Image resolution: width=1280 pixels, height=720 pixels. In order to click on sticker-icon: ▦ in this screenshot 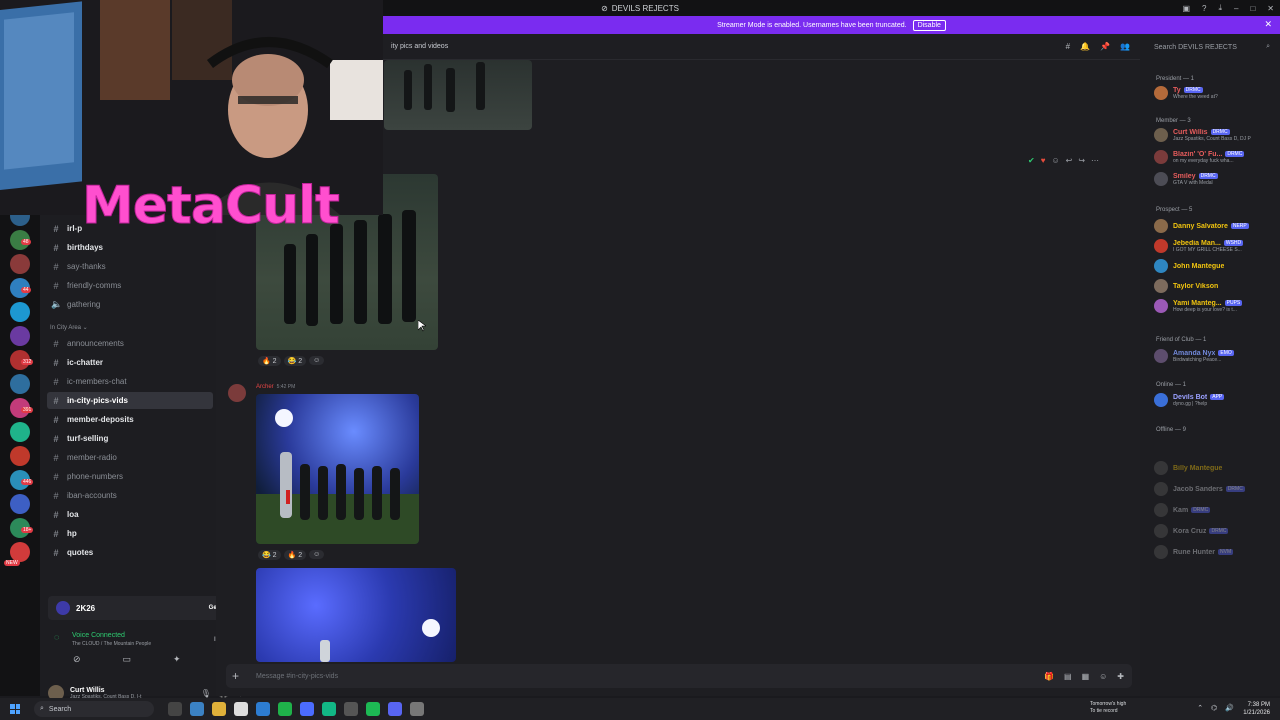, I will do `click(1086, 676)`.